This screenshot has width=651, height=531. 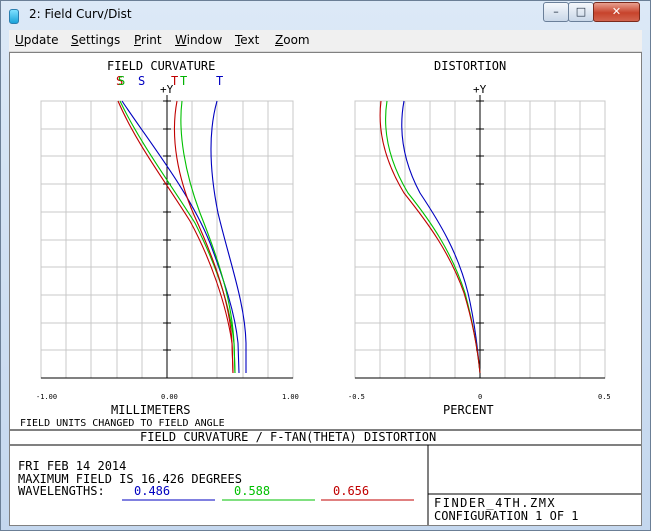 What do you see at coordinates (75, 40) in the screenshot?
I see `menu-settings-accel: S` at bounding box center [75, 40].